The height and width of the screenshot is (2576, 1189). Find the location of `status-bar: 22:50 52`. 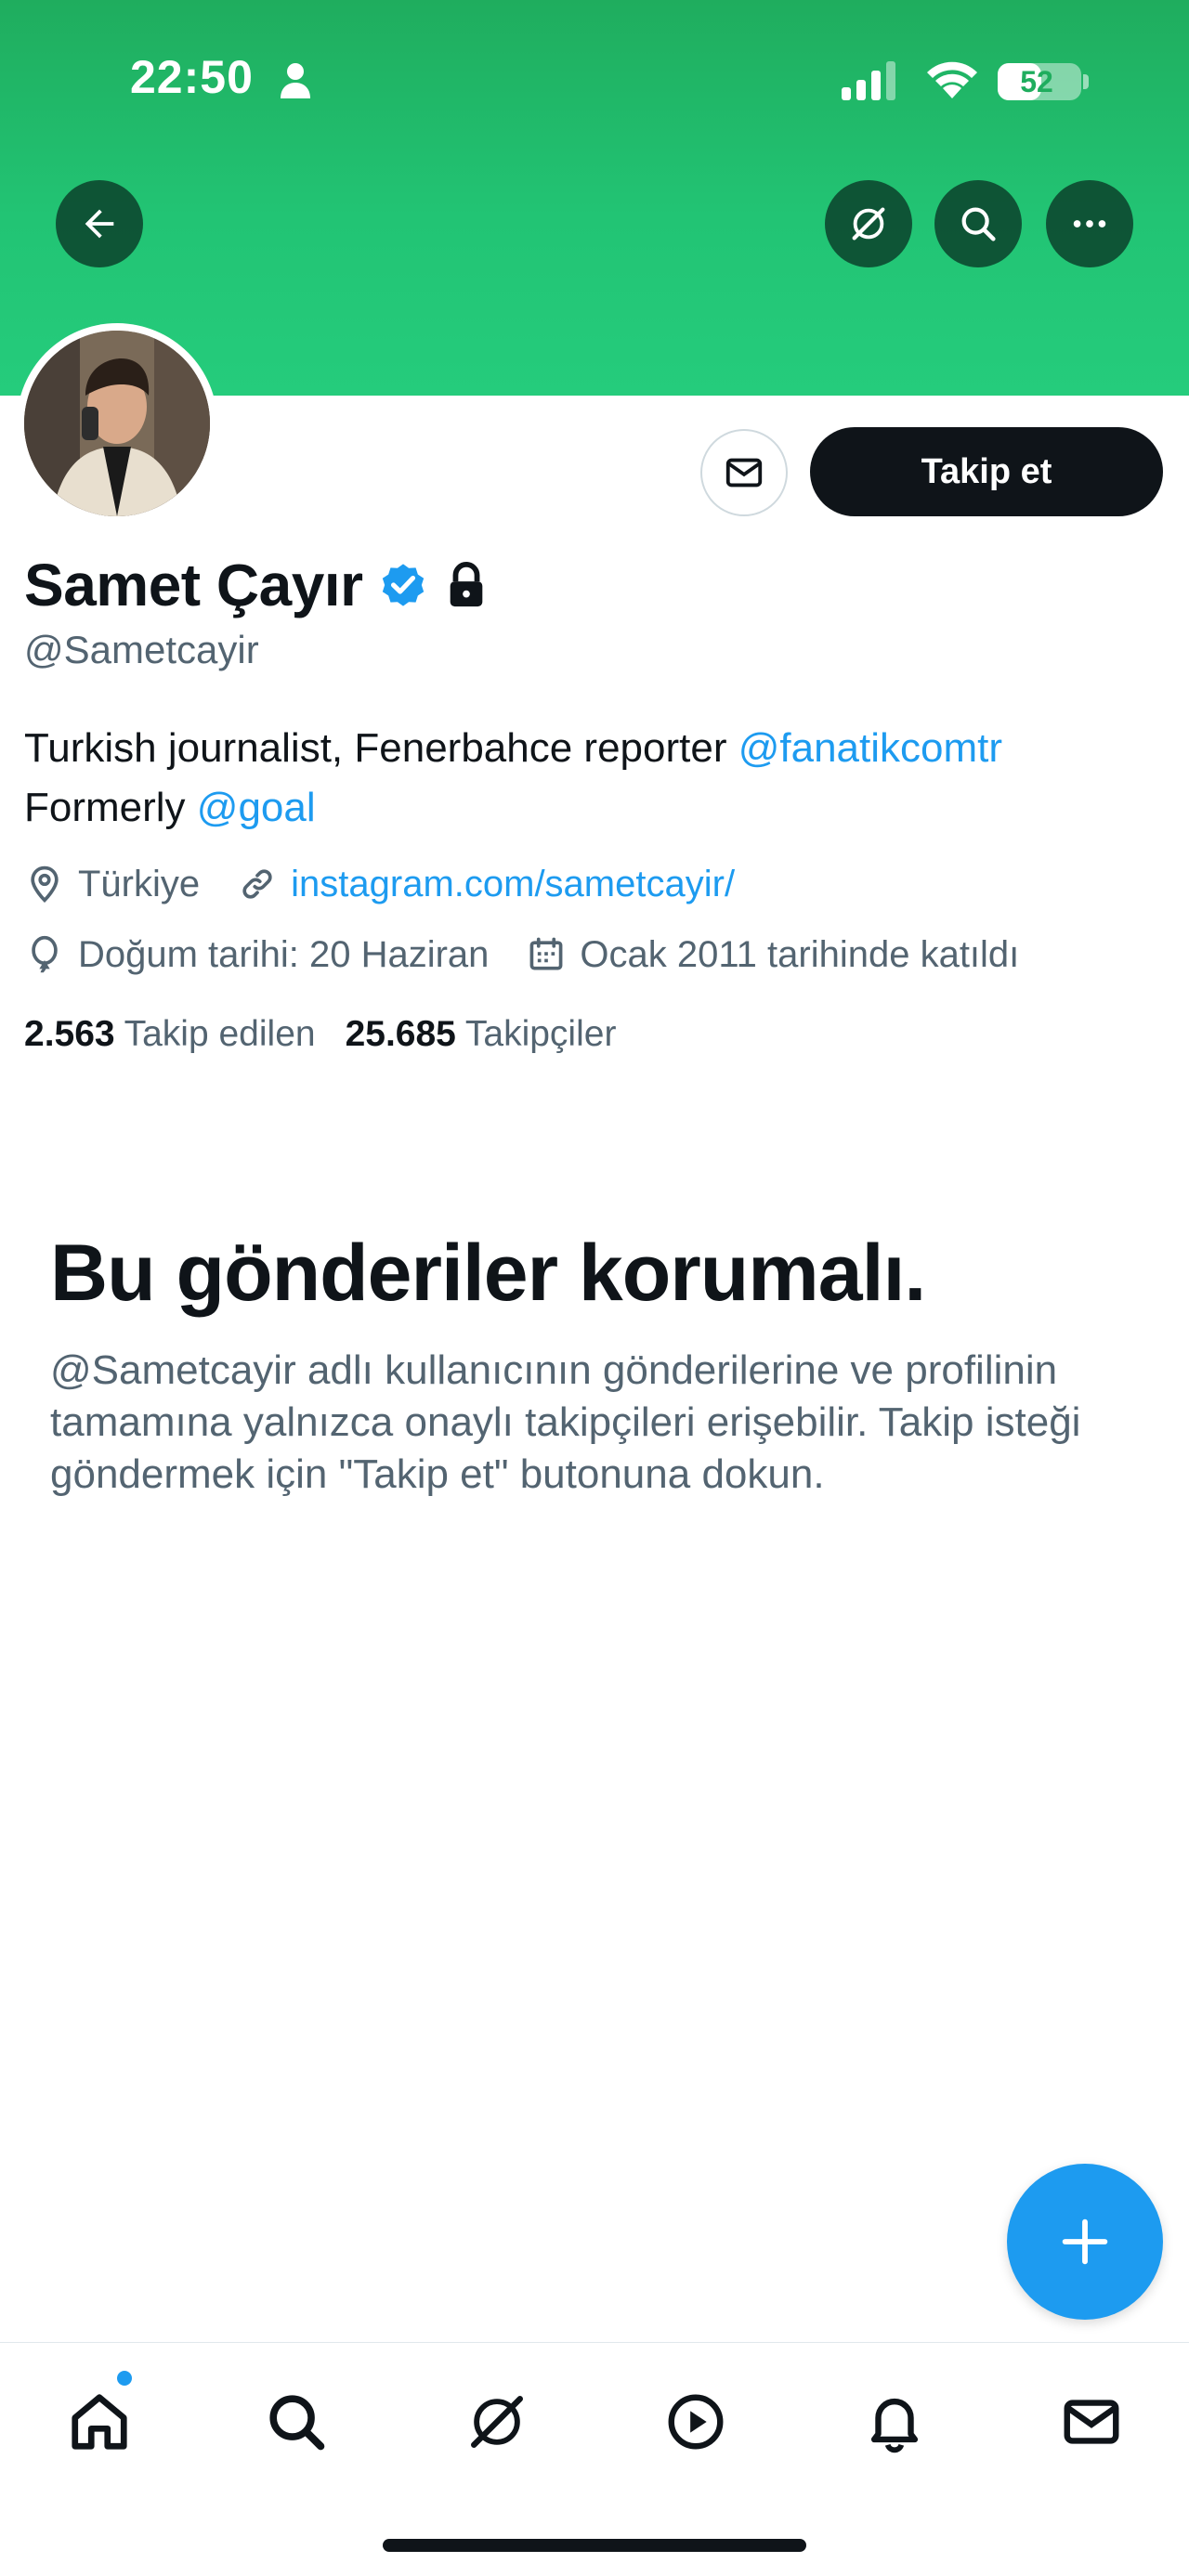

status-bar: 22:50 52 is located at coordinates (594, 84).